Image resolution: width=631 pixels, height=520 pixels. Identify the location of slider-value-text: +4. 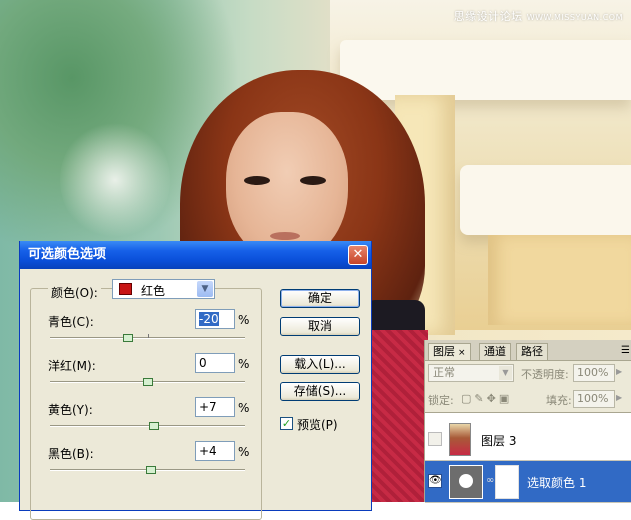
(208, 451).